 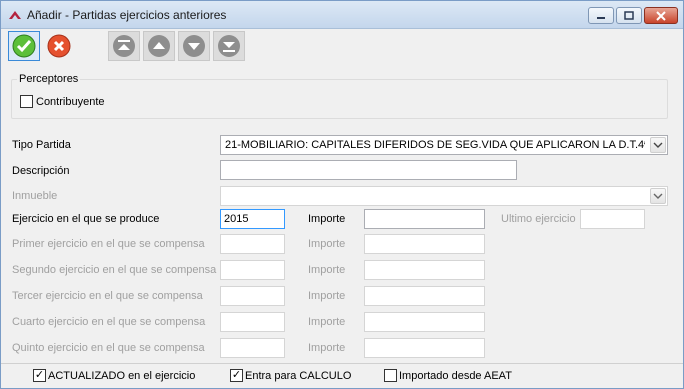 I want to click on footer-divider, so click(x=342, y=363).